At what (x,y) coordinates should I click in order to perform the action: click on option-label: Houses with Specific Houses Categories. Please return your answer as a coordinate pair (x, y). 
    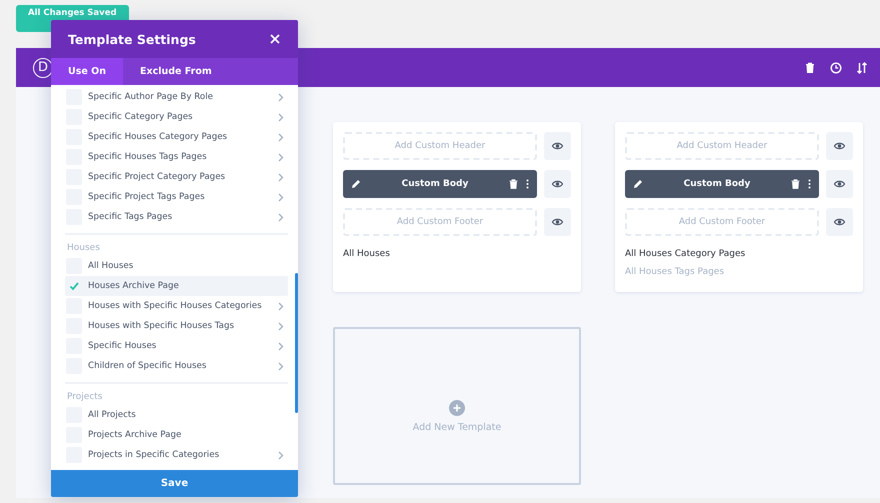
    Looking at the image, I should click on (175, 306).